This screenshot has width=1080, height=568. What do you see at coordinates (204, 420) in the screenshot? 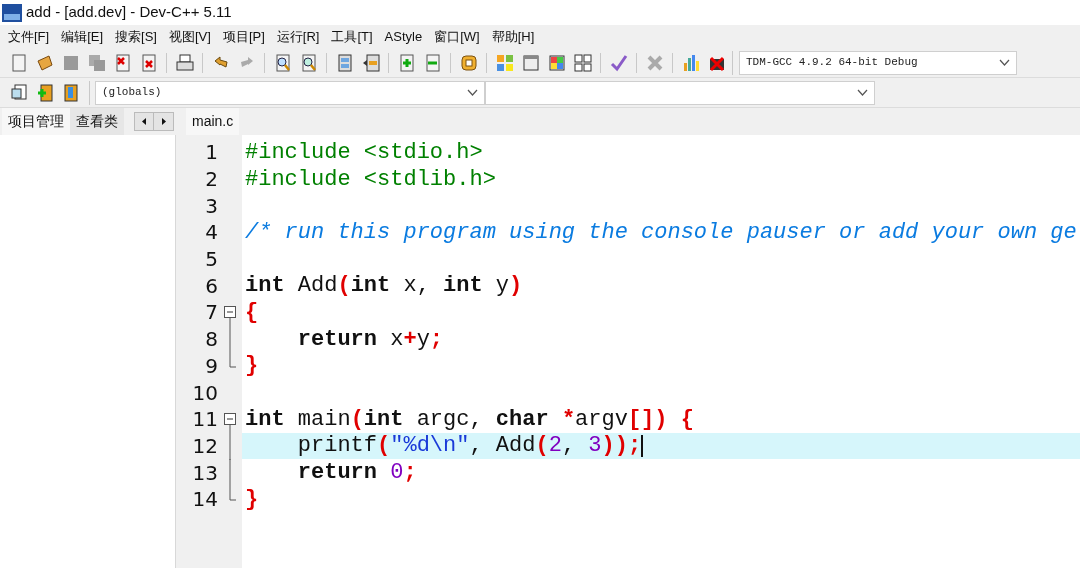
I see `line-number: 11` at bounding box center [204, 420].